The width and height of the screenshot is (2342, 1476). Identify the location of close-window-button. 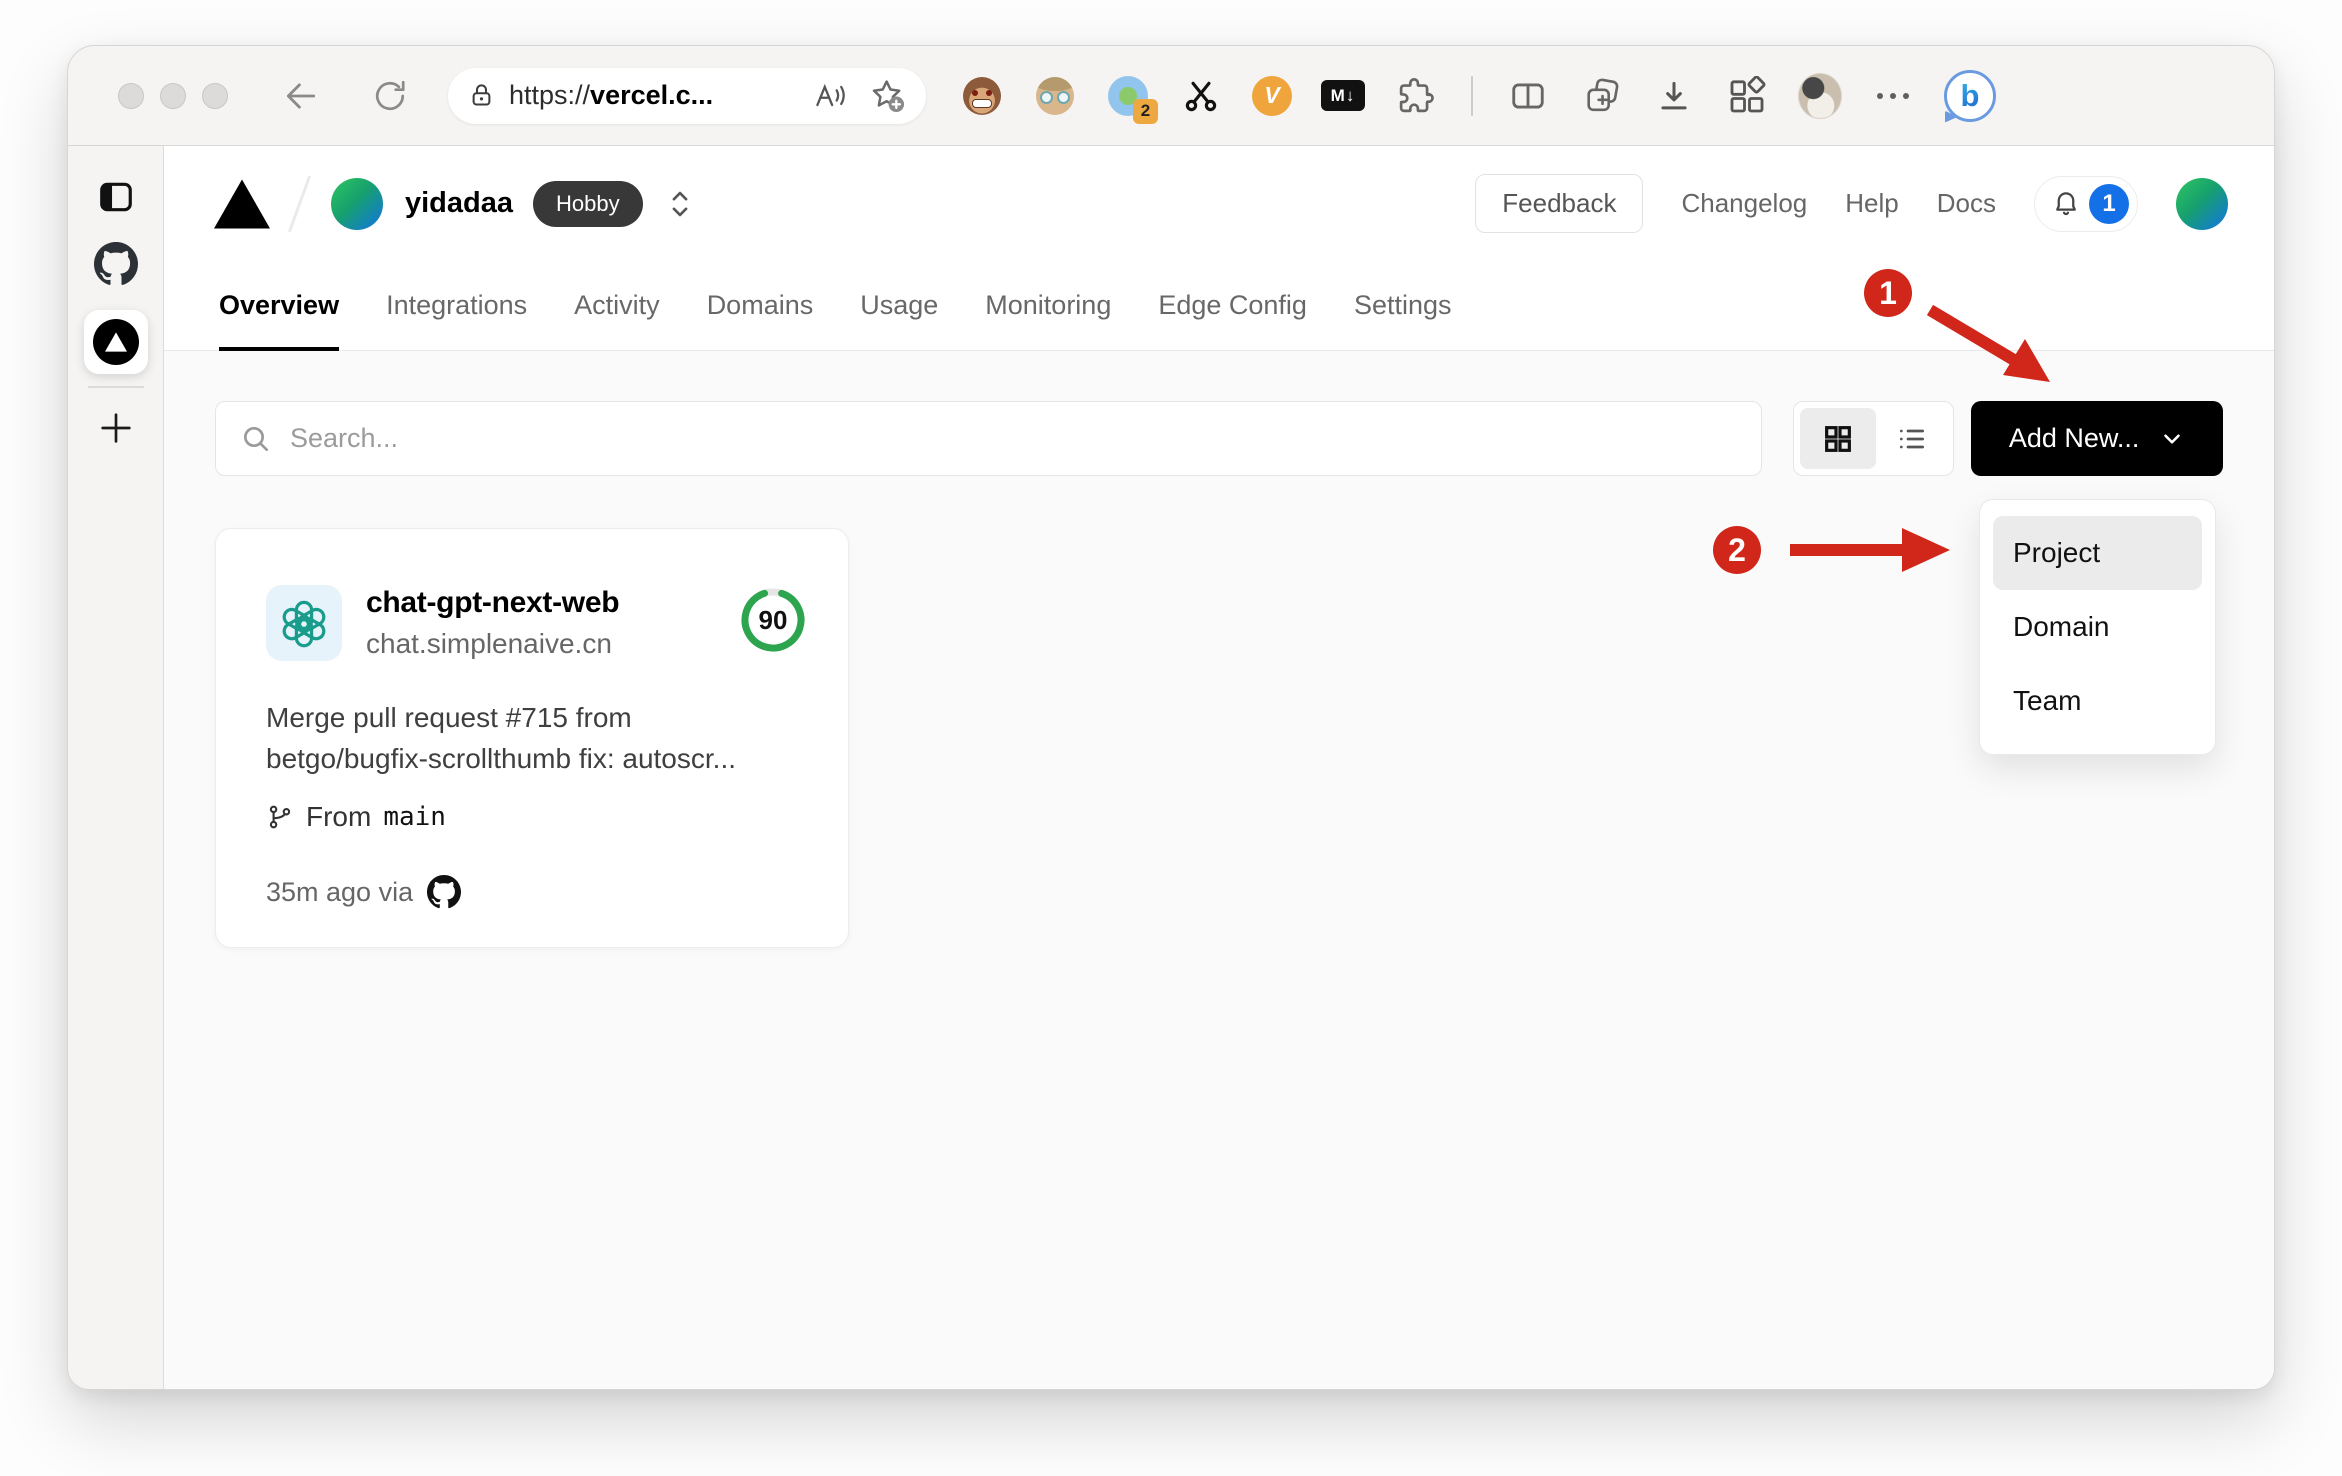
(131, 95).